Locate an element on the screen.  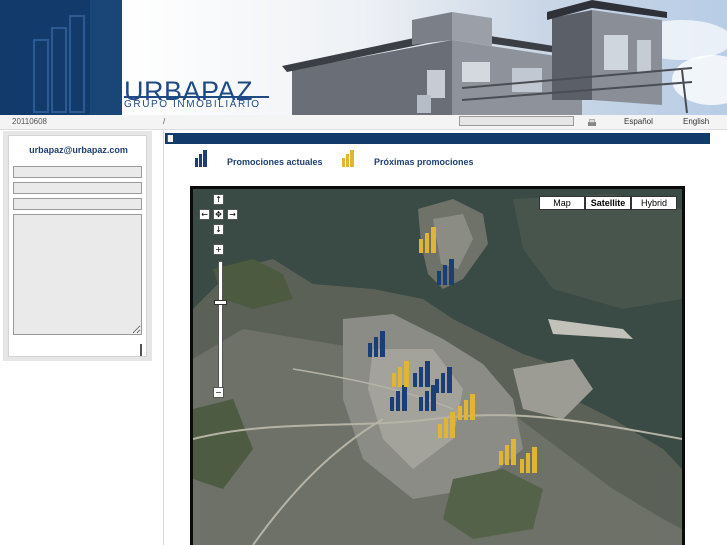
pan-left-icon: ← is located at coordinates (204, 214).